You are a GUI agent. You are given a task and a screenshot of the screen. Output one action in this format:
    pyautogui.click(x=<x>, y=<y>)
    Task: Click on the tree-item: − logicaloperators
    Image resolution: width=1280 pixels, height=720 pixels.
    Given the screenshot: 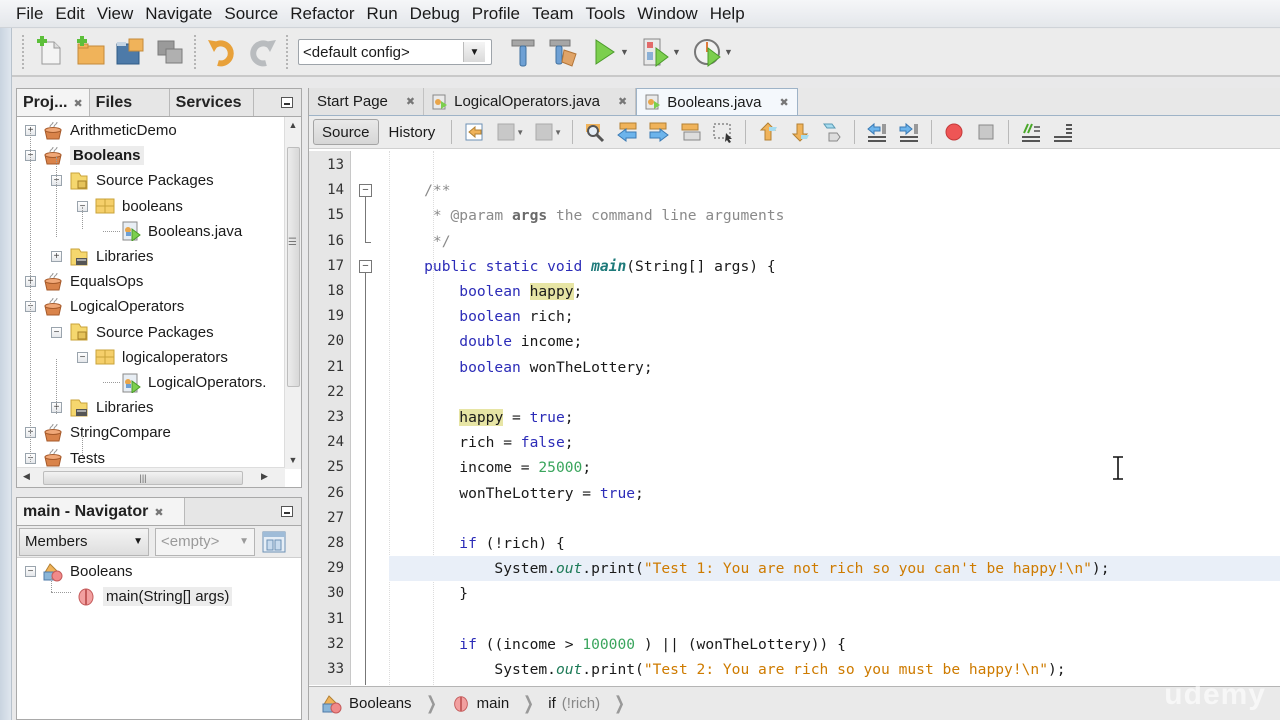 What is the action you would take?
    pyautogui.click(x=152, y=357)
    